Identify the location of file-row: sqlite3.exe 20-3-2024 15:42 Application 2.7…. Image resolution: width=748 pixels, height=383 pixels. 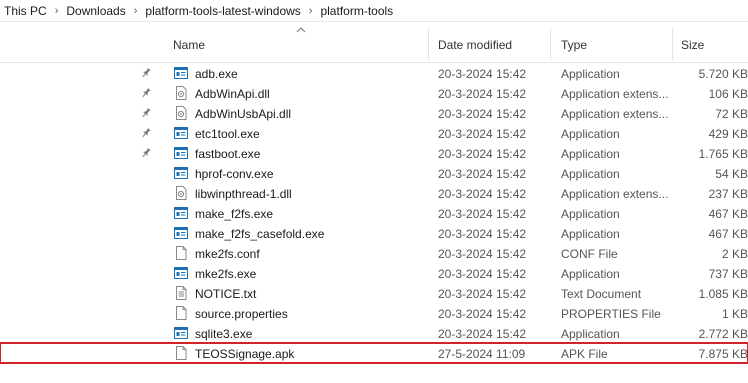
(374, 333).